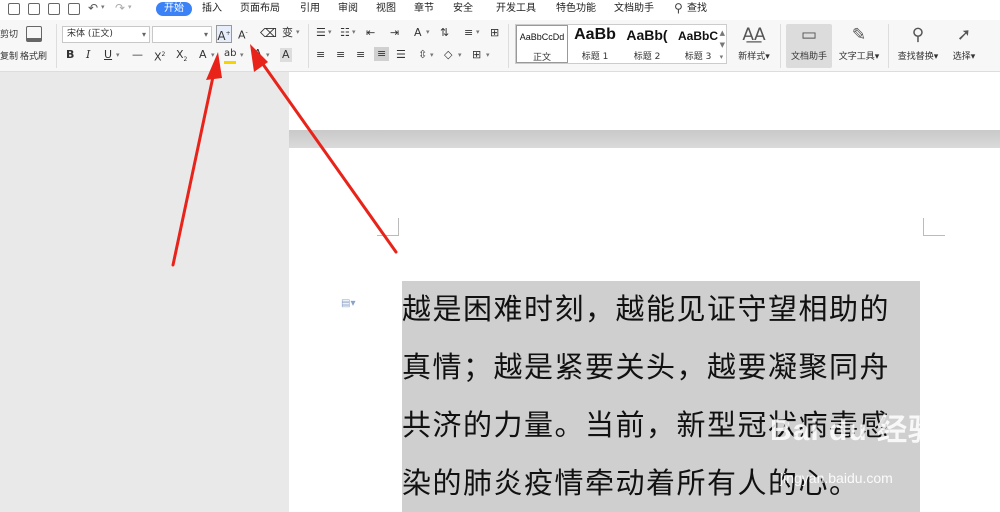  What do you see at coordinates (809, 46) in the screenshot?
I see `doc-assistant-button: ▭ 文档助手` at bounding box center [809, 46].